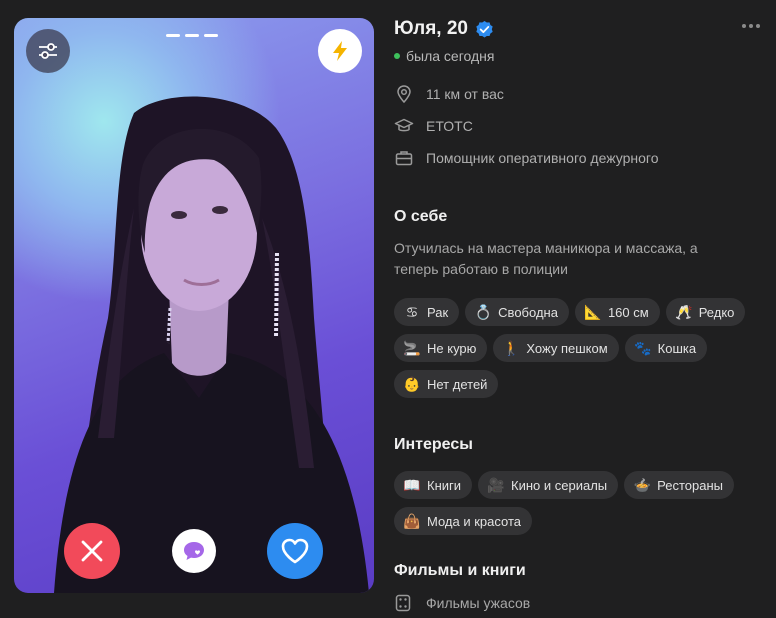 This screenshot has height=618, width=776. I want to click on trait-chip-pets: 🐾 Кошка, so click(666, 348).